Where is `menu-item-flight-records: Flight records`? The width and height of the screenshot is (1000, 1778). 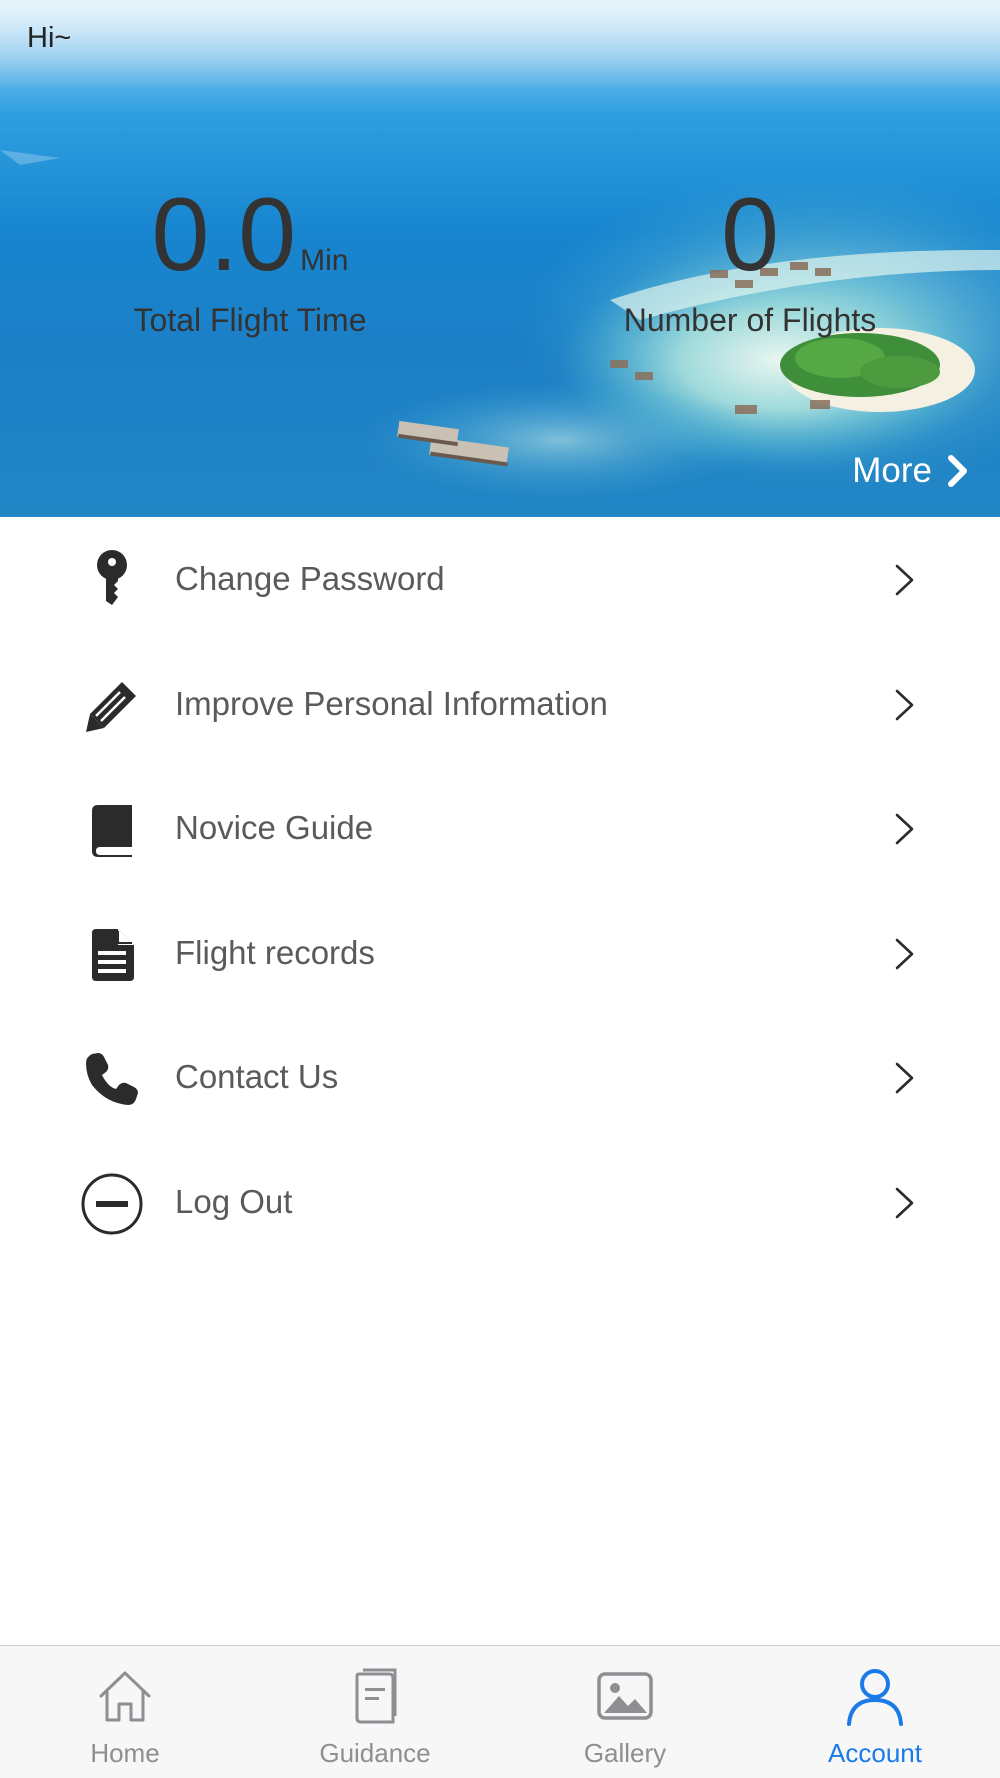 menu-item-flight-records: Flight records is located at coordinates (500, 953).